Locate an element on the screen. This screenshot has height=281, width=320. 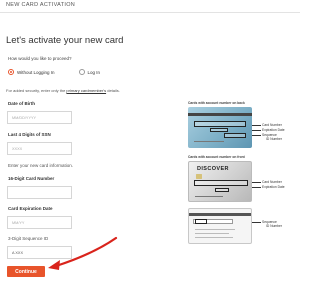
sequence-value: A XXX is located at coordinates (17, 252).